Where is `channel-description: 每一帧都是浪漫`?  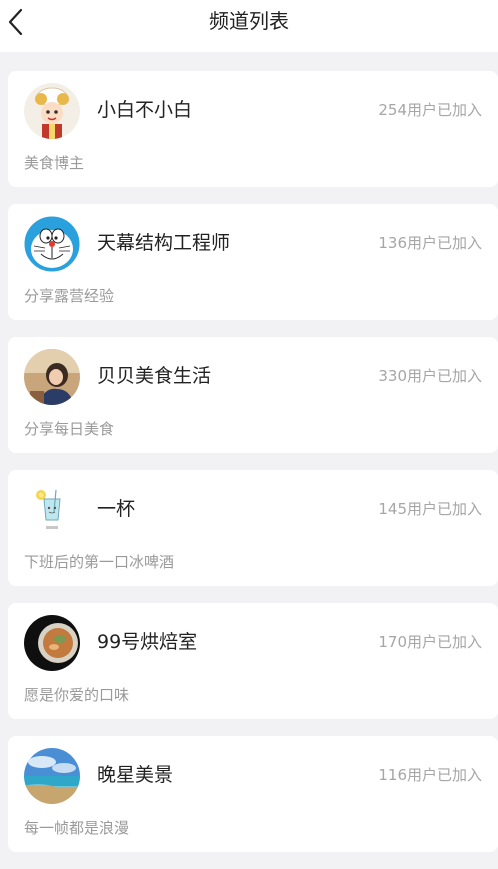
channel-description: 每一帧都是浪漫 is located at coordinates (77, 828).